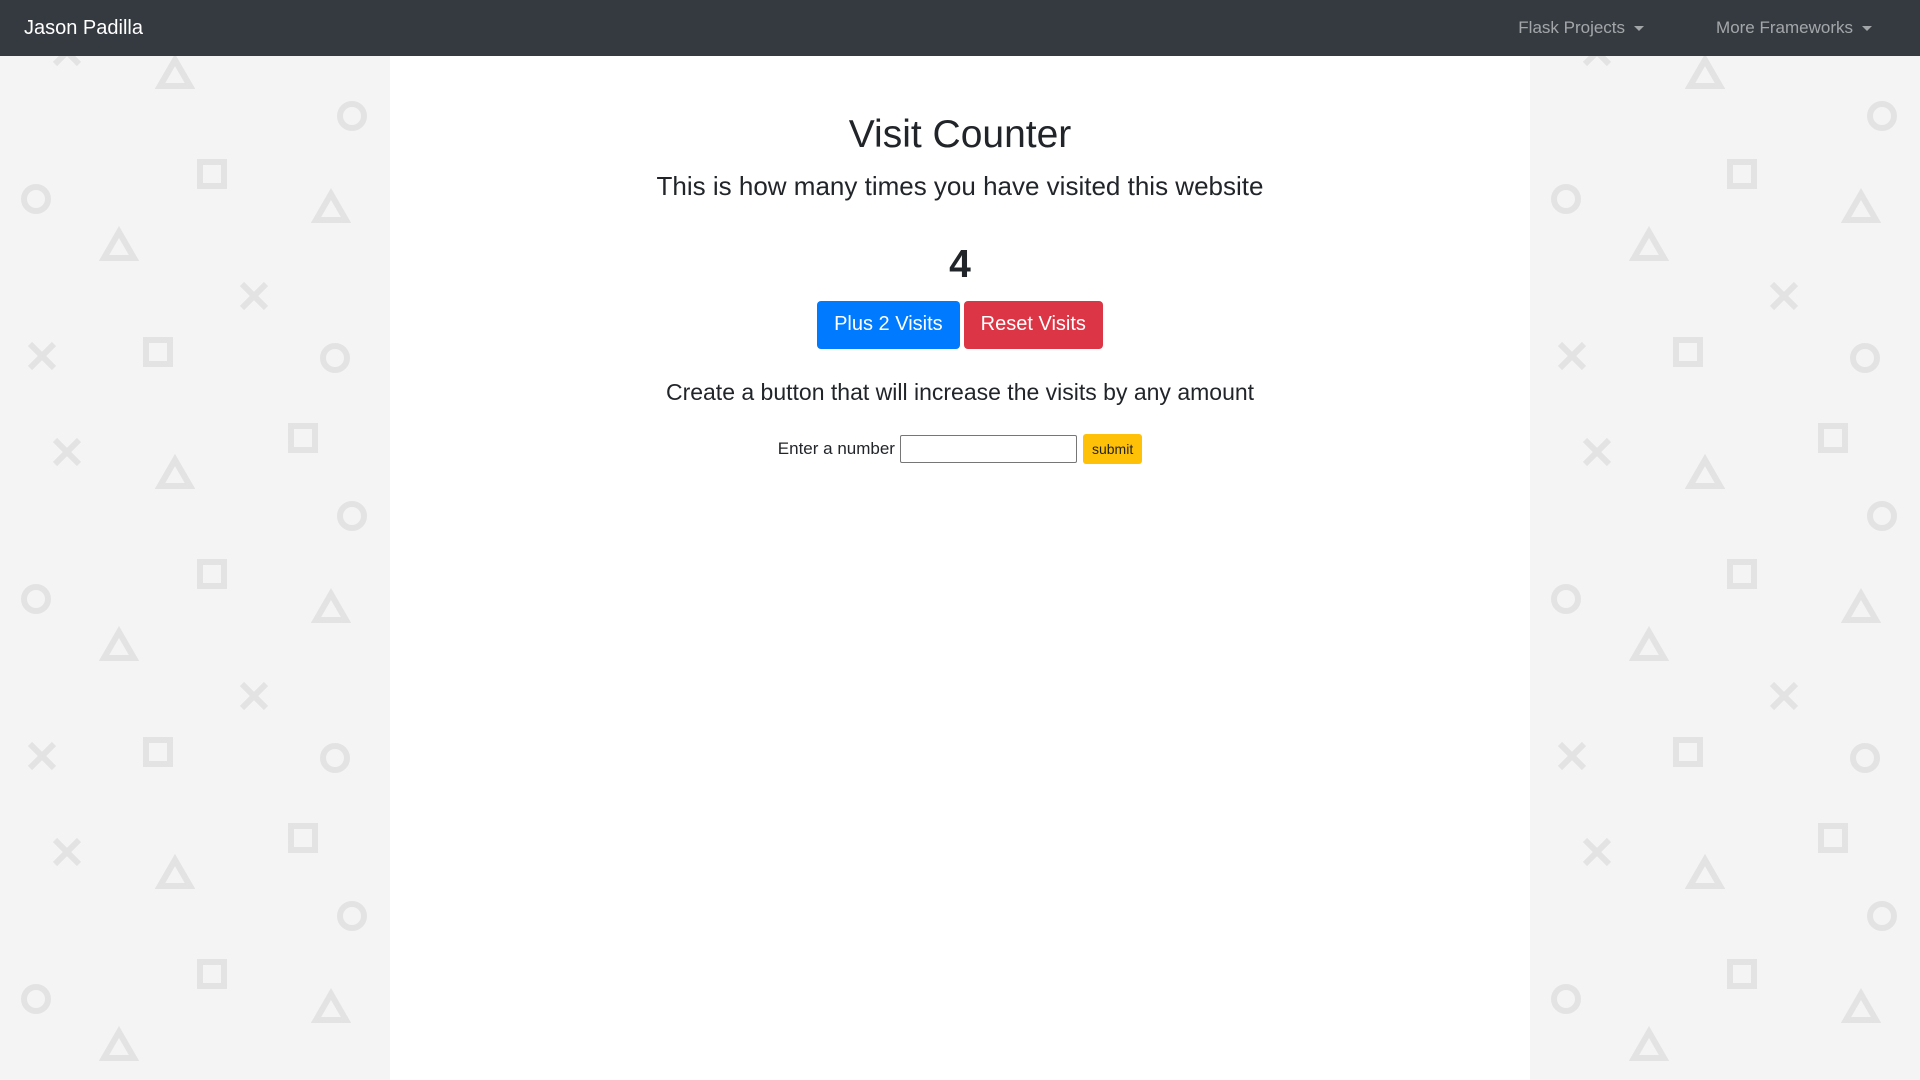 Image resolution: width=1920 pixels, height=1080 pixels. I want to click on dropdown-flask-projects: Flask Projects, so click(1581, 28).